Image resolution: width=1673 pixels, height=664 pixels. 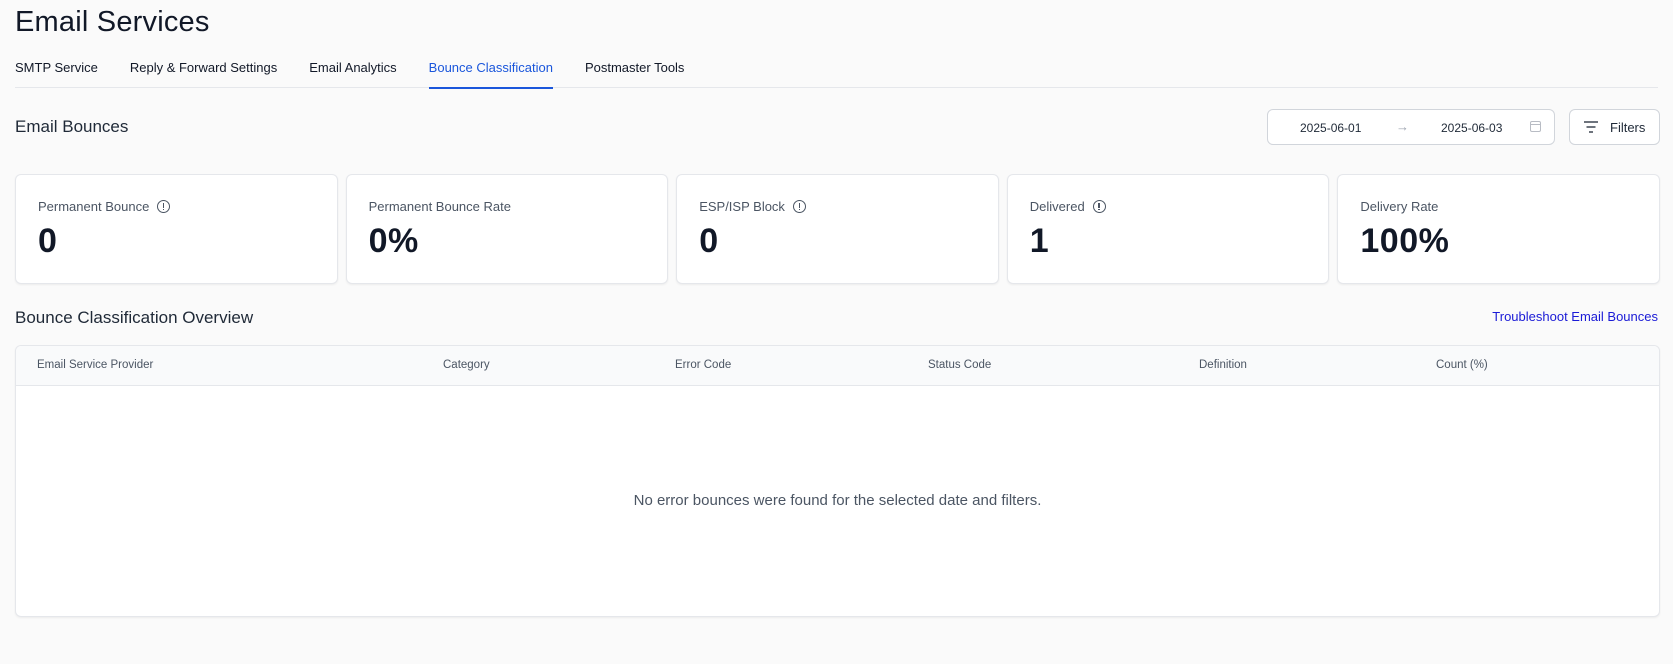 What do you see at coordinates (1223, 365) in the screenshot?
I see `column-header-definition: Definition` at bounding box center [1223, 365].